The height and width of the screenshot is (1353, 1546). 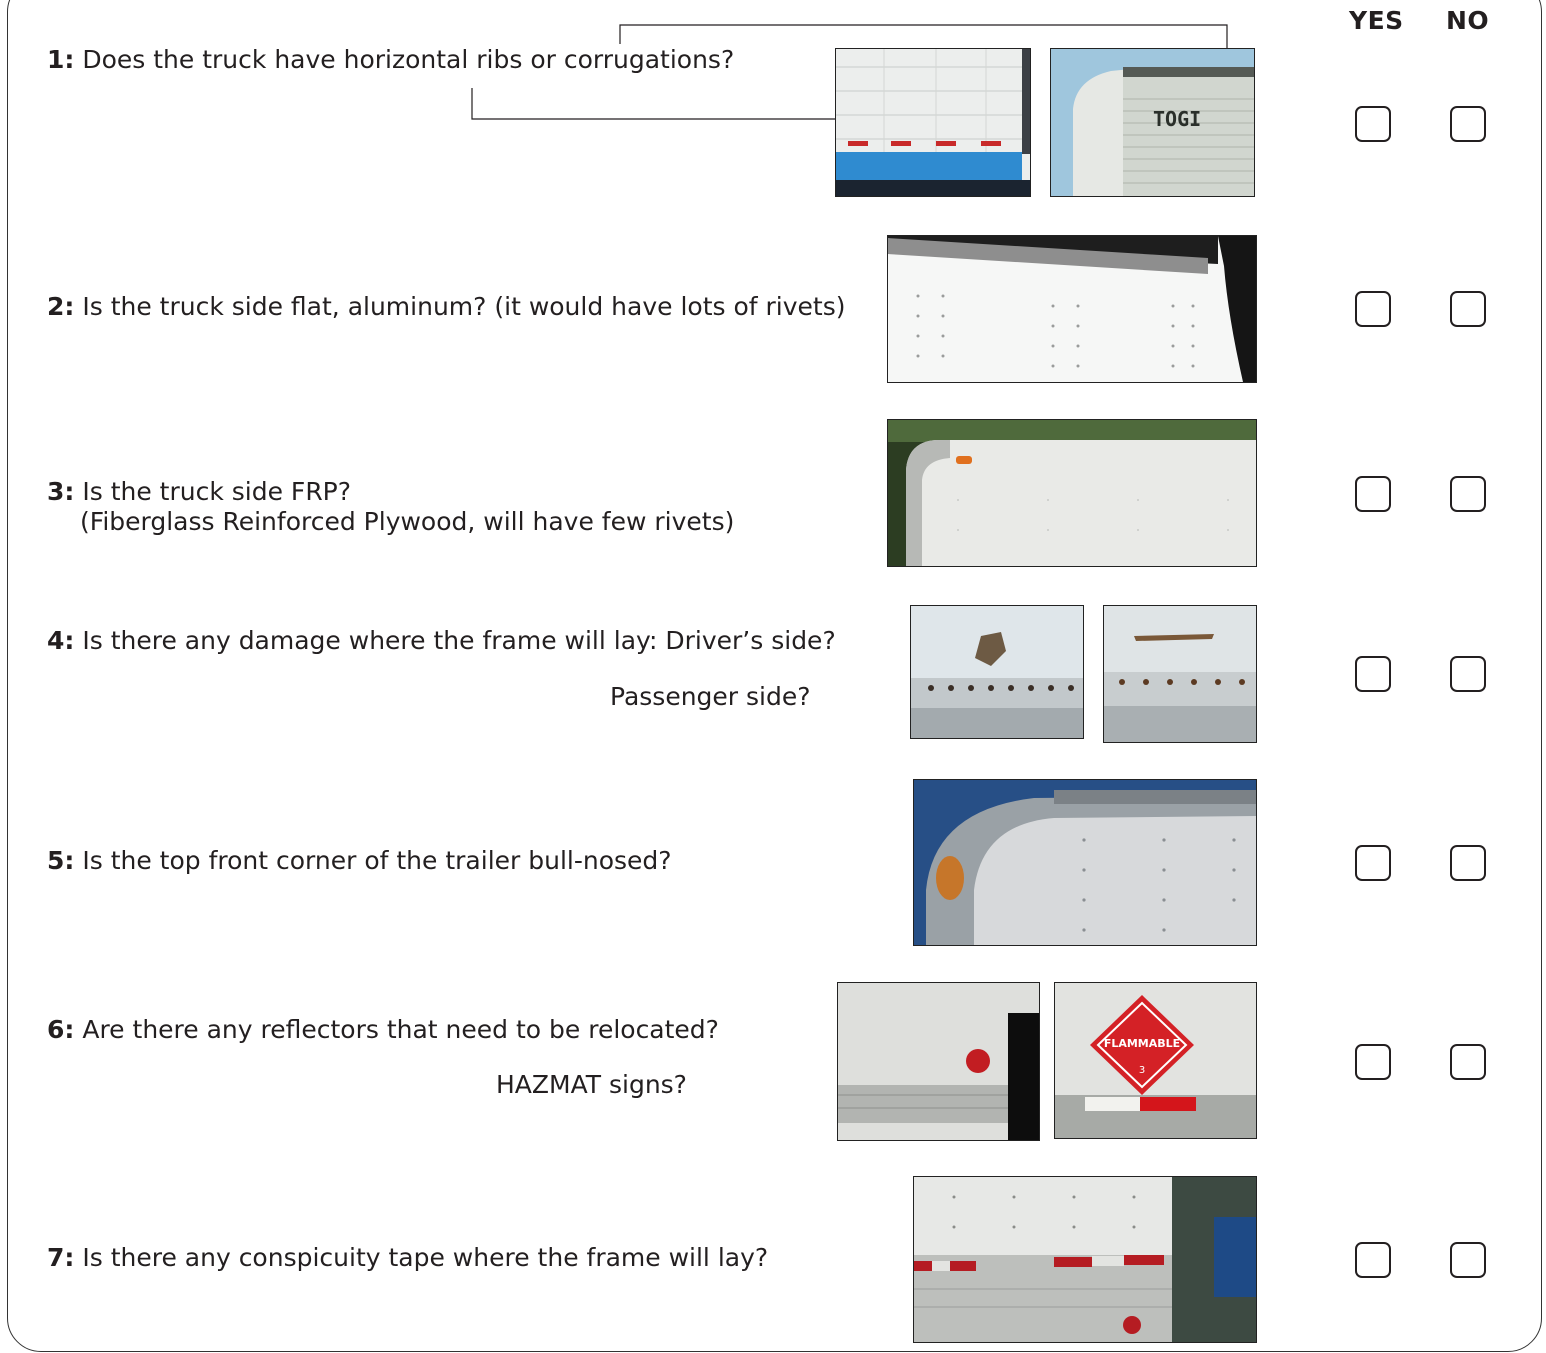 I want to click on photo-frp-trailer-side, so click(x=1072, y=493).